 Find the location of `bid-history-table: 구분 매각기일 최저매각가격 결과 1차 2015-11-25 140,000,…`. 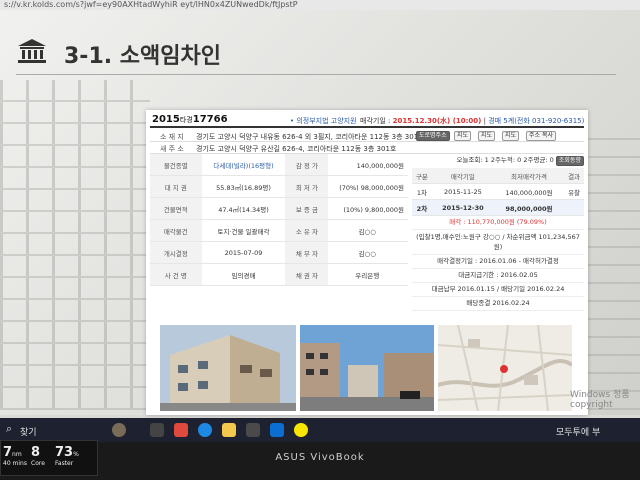

bid-history-table: 구분 매각기일 최저매각가격 결과 1차 2015-11-25 140,000,… is located at coordinates (498, 192).